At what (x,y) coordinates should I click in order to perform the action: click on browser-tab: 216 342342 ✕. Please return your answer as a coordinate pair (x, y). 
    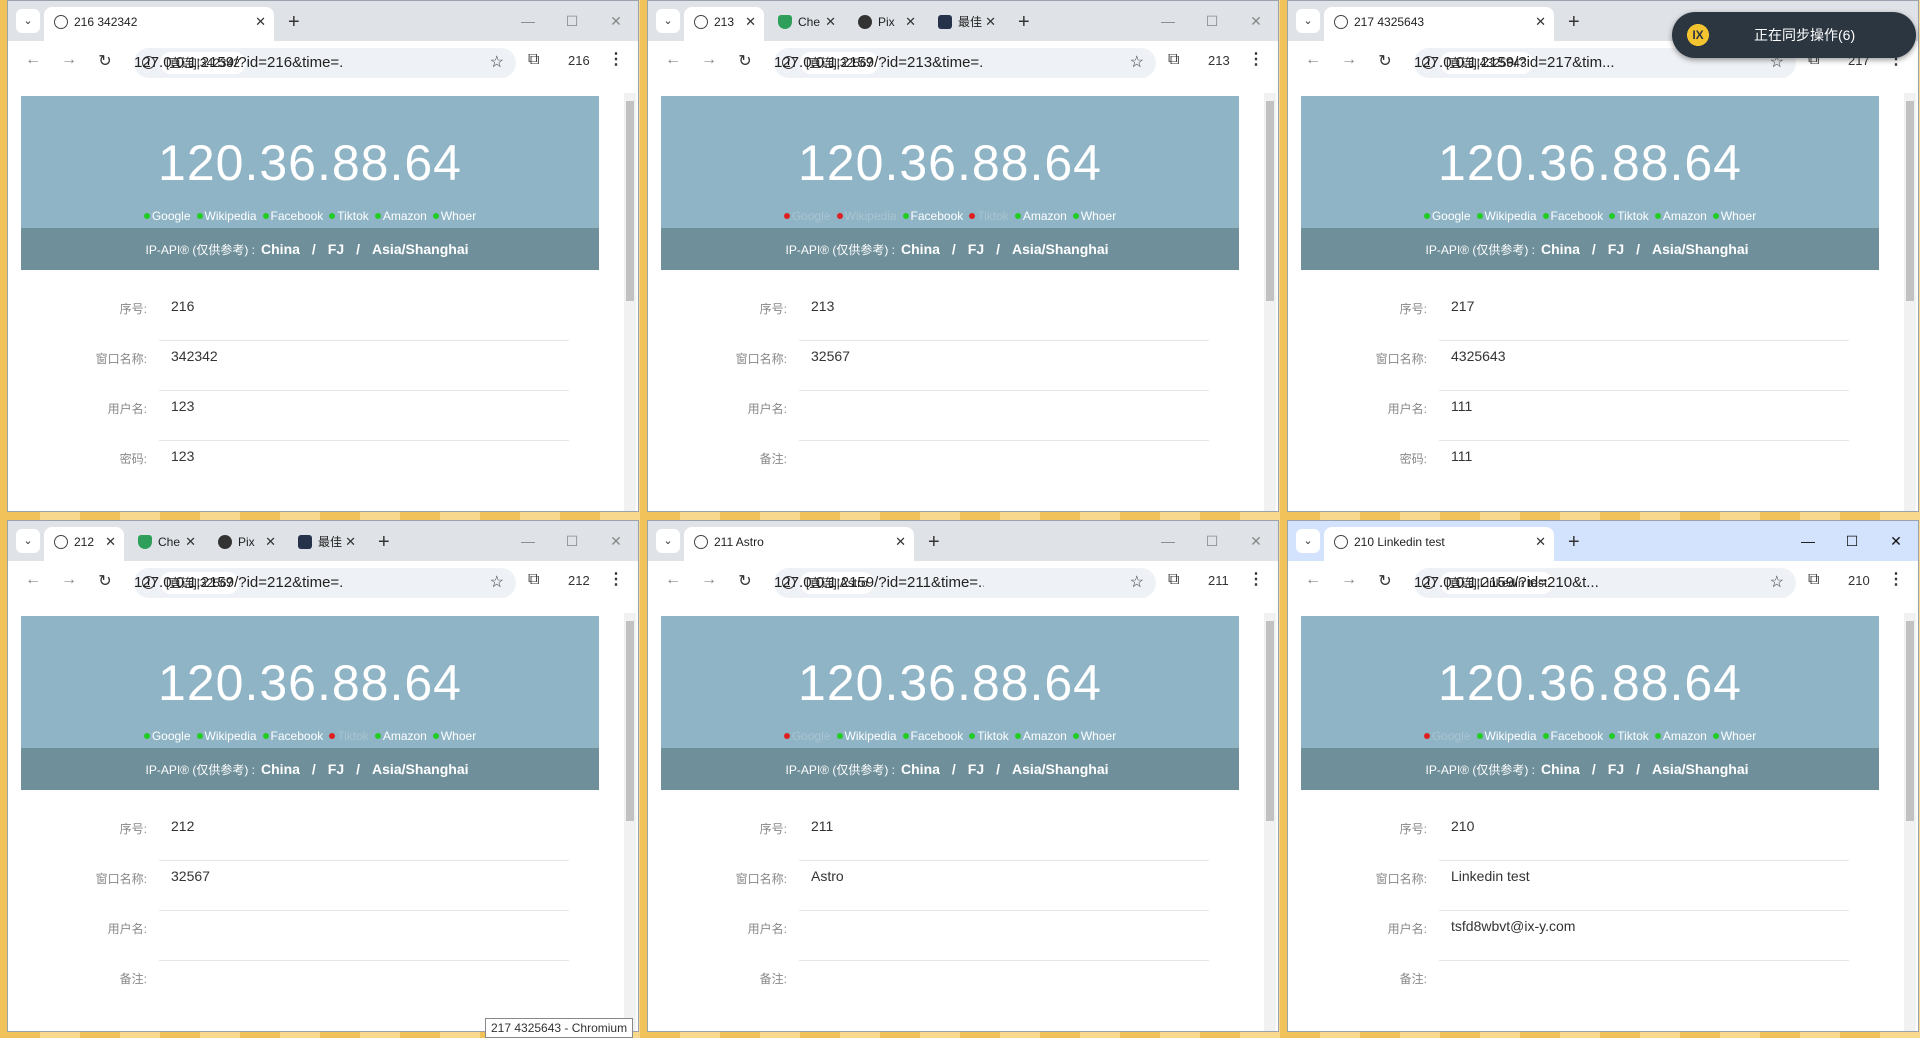
    Looking at the image, I should click on (159, 24).